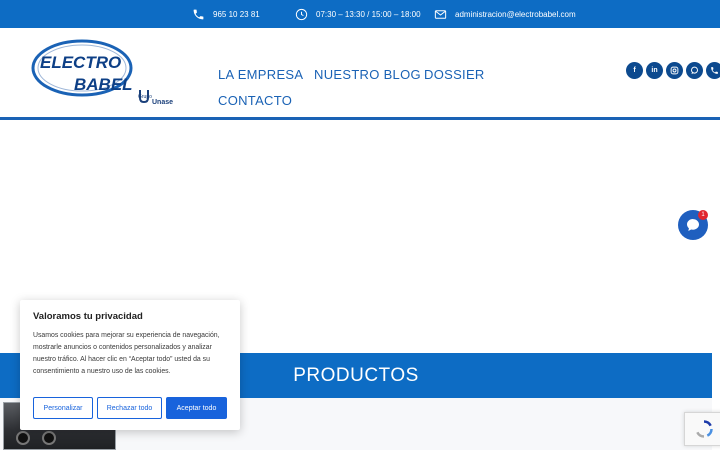 This screenshot has height=450, width=720. Describe the element at coordinates (693, 225) in the screenshot. I see `chat-bubble-icon` at that location.